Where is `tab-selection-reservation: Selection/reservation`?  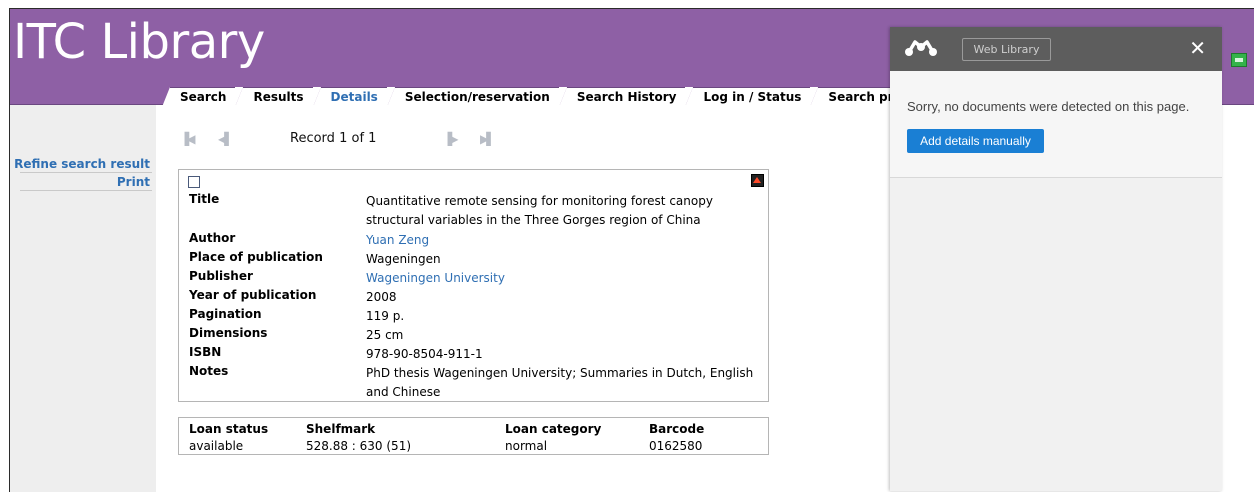
tab-selection-reservation: Selection/reservation is located at coordinates (476, 97).